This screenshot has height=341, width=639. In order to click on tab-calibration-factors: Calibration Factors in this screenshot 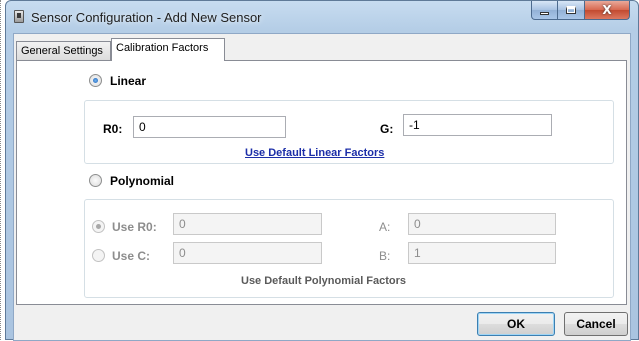, I will do `click(168, 49)`.